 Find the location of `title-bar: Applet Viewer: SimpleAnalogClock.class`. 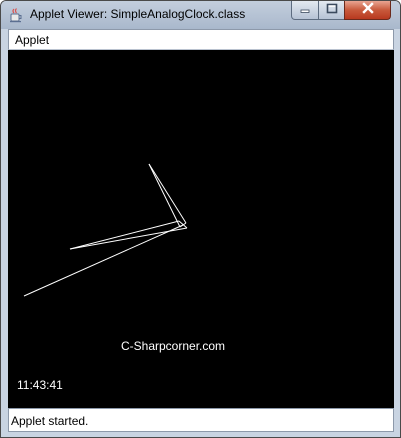

title-bar: Applet Viewer: SimpleAnalogClock.class is located at coordinates (200, 15).